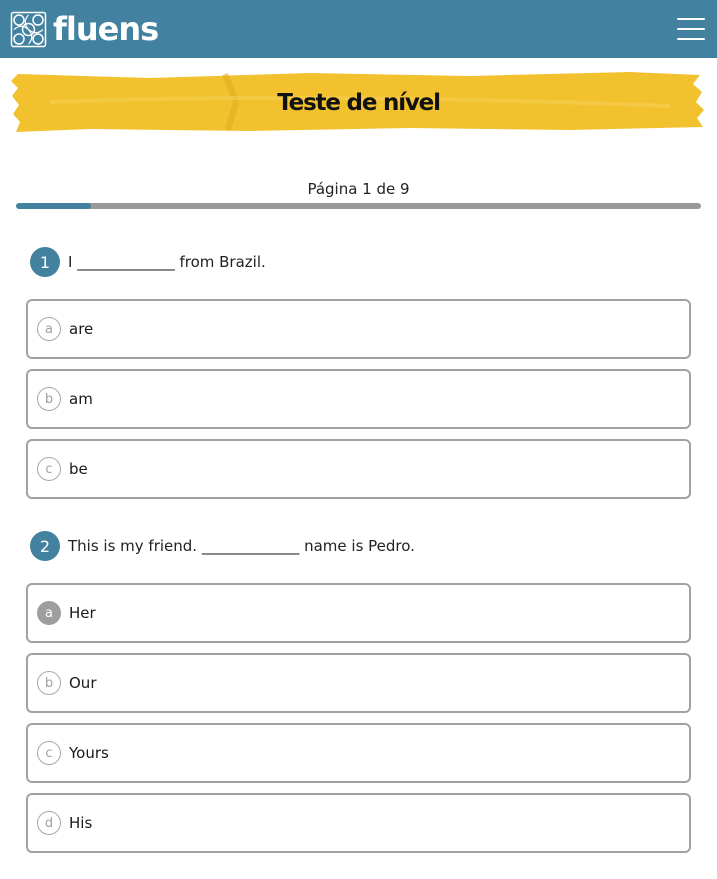 The image size is (717, 879). I want to click on question-number-badge: 1, so click(45, 262).